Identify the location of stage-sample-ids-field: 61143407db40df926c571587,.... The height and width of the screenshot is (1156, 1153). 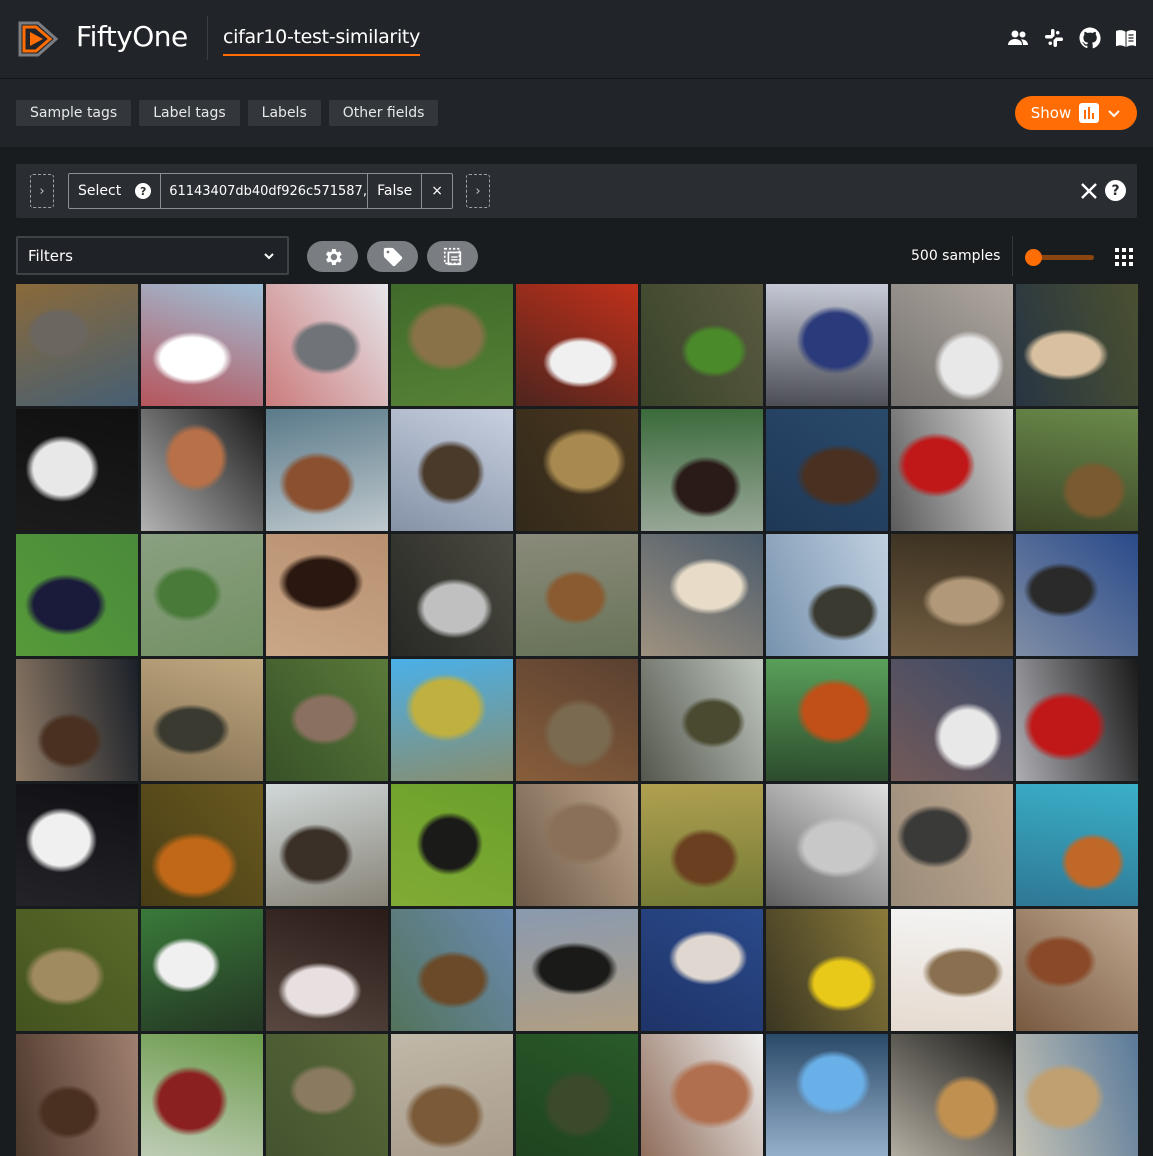
(265, 191).